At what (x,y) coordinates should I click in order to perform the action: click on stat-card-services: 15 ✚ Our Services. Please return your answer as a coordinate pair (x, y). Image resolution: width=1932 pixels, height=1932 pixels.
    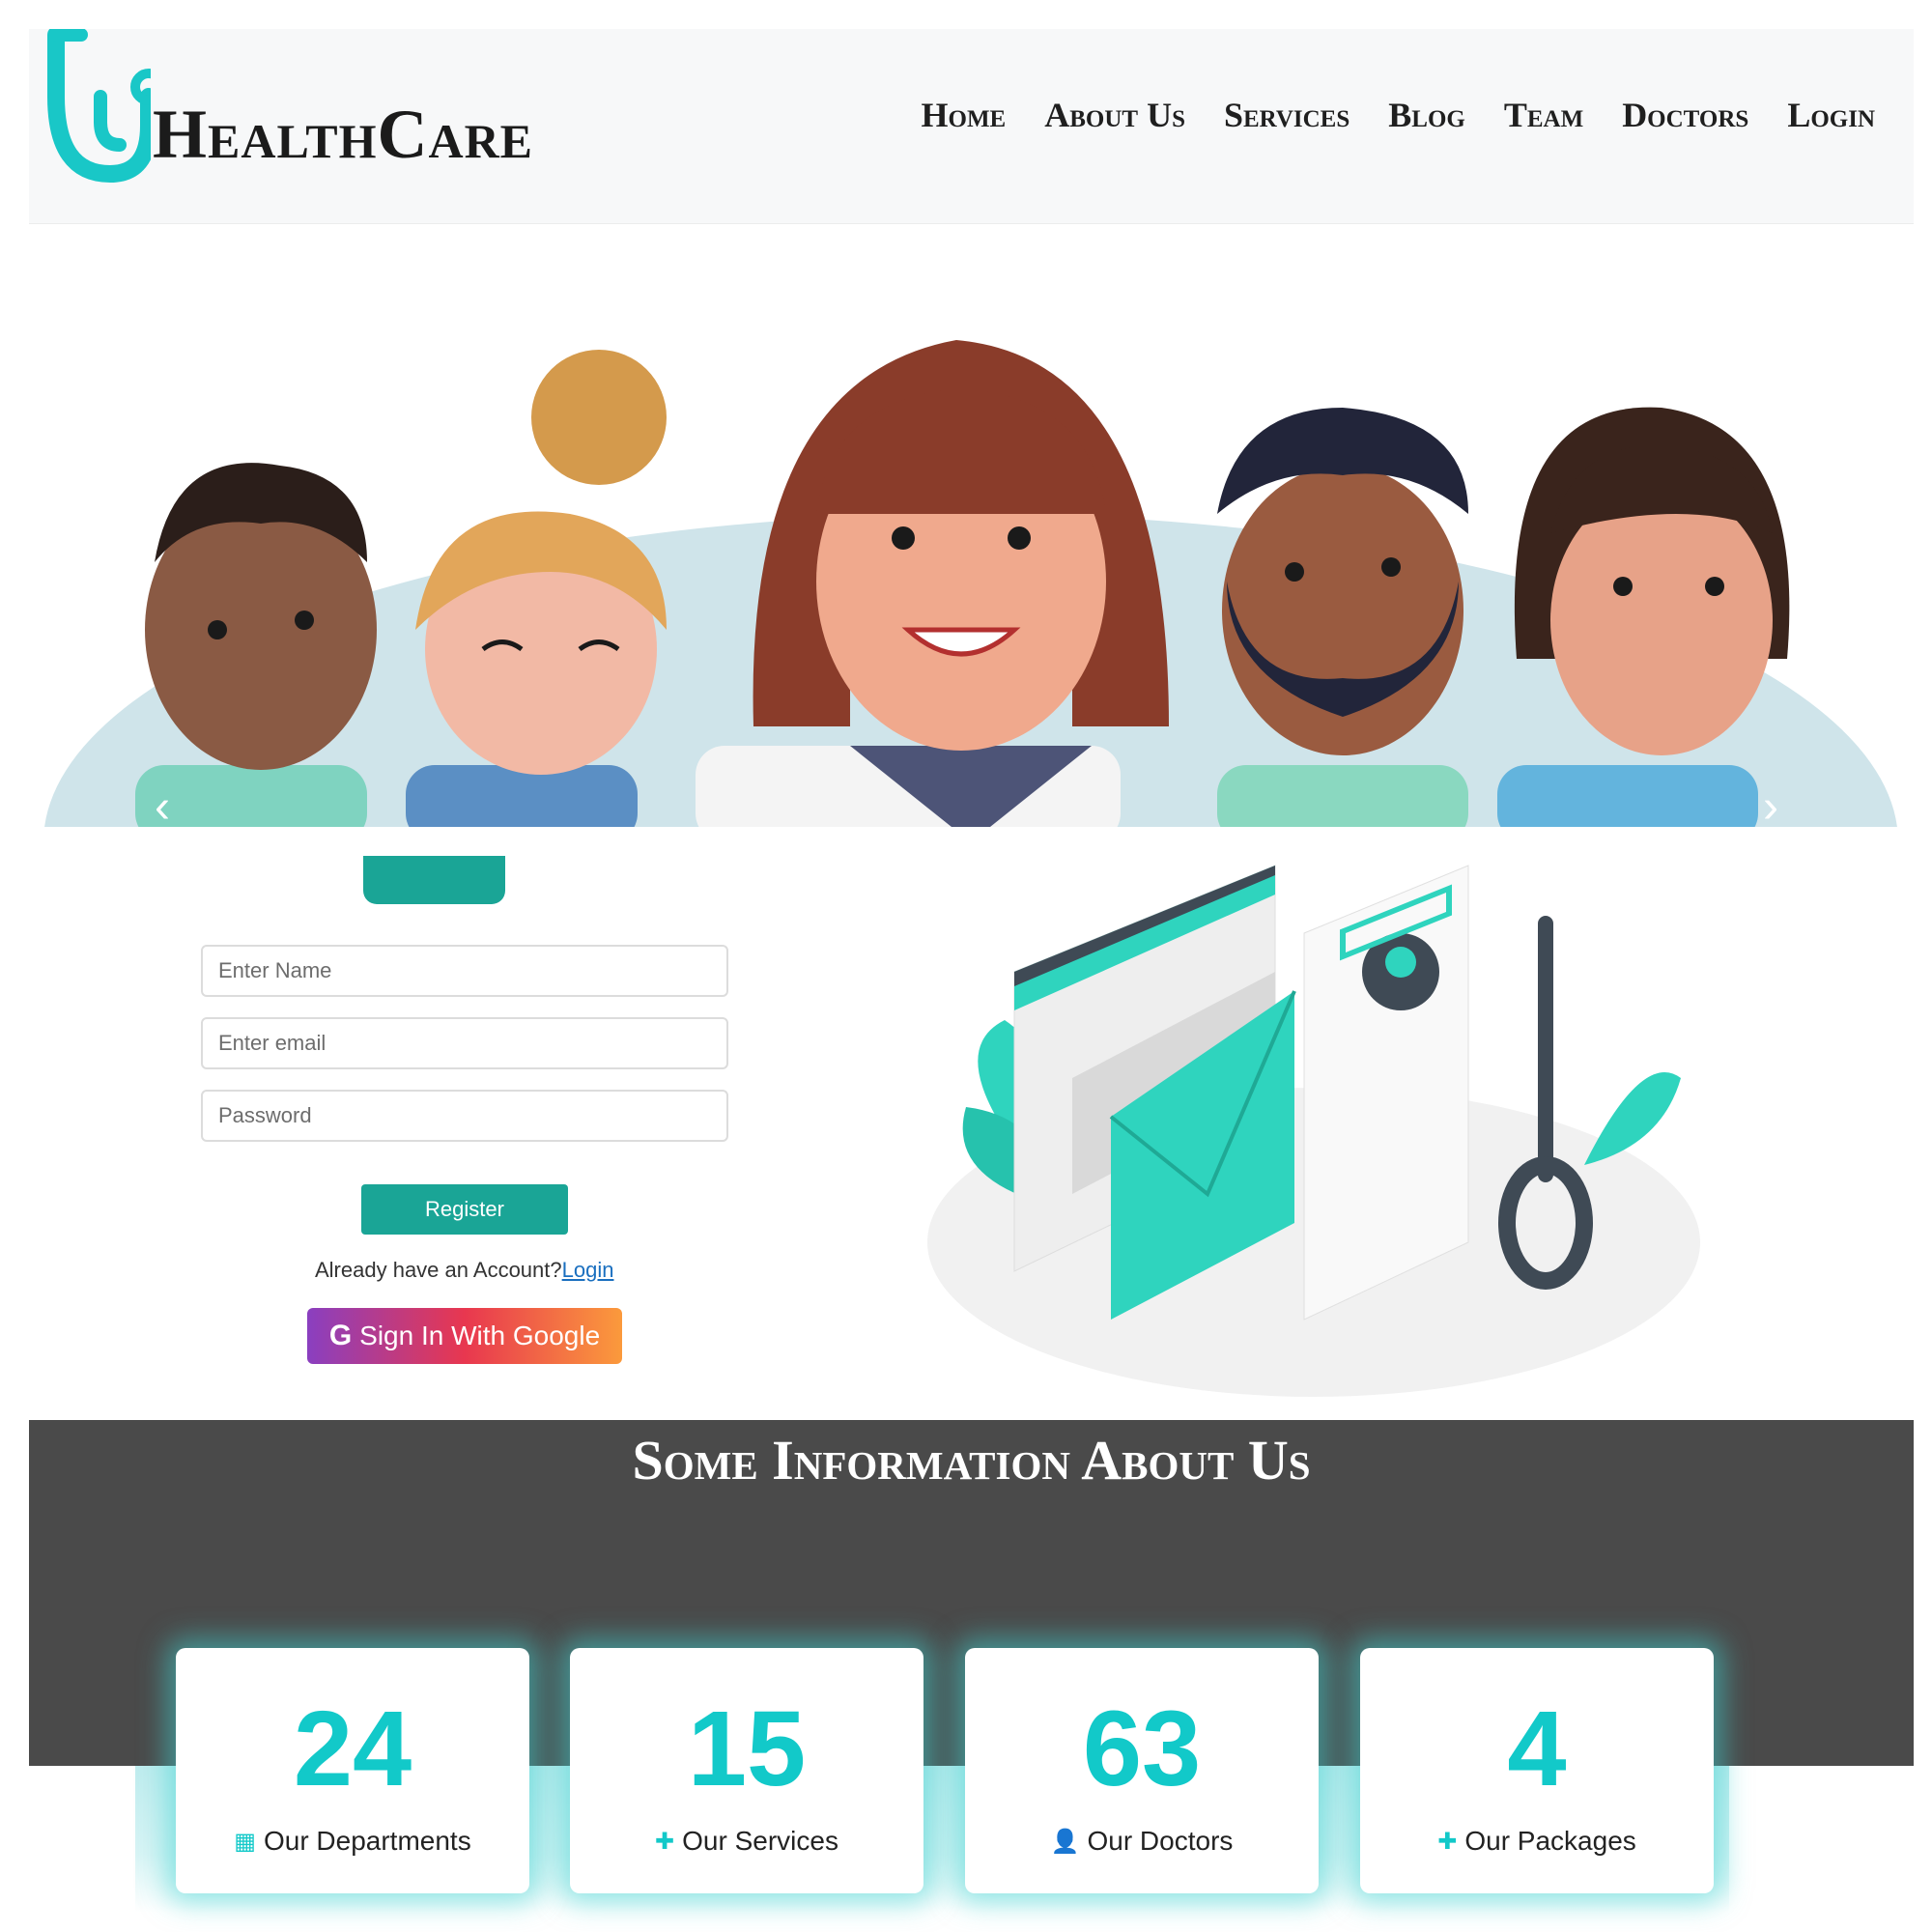
    Looking at the image, I should click on (746, 1770).